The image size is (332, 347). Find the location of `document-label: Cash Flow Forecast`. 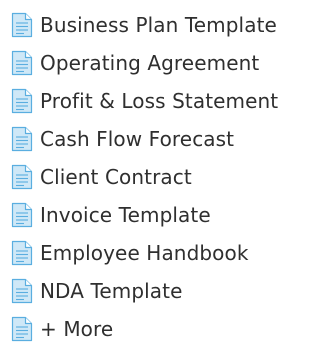

document-label: Cash Flow Forecast is located at coordinates (137, 139).